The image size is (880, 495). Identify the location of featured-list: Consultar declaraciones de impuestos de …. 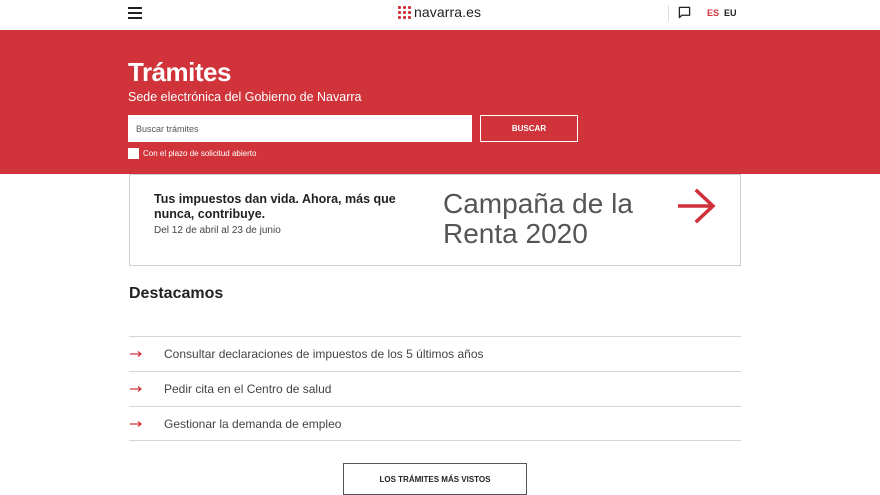
(435, 388).